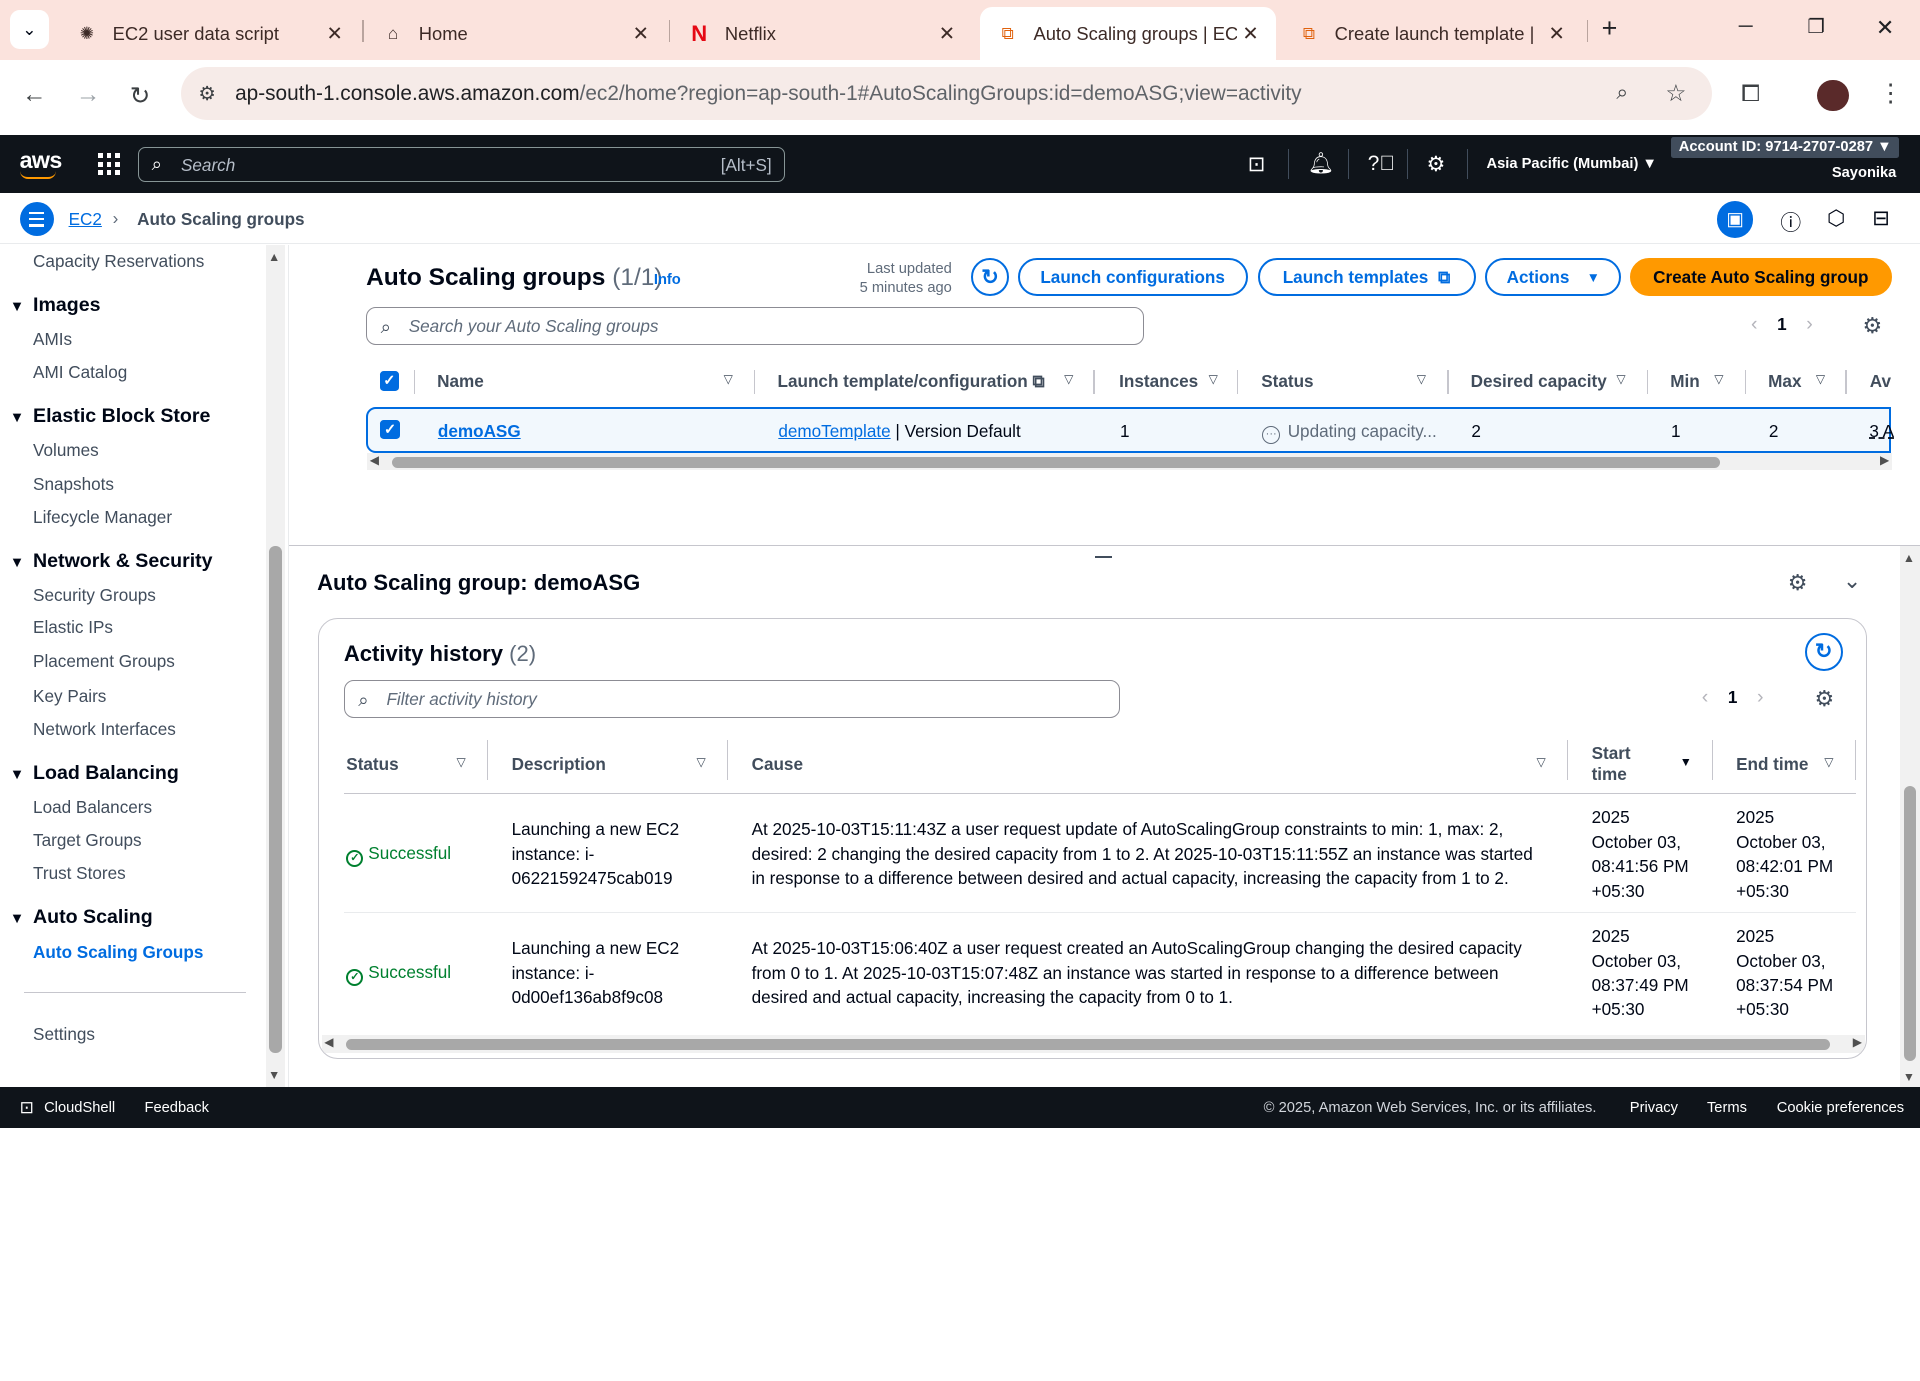 Image resolution: width=1920 pixels, height=1381 pixels. What do you see at coordinates (1727, 1108) in the screenshot?
I see `terms-link: Terms` at bounding box center [1727, 1108].